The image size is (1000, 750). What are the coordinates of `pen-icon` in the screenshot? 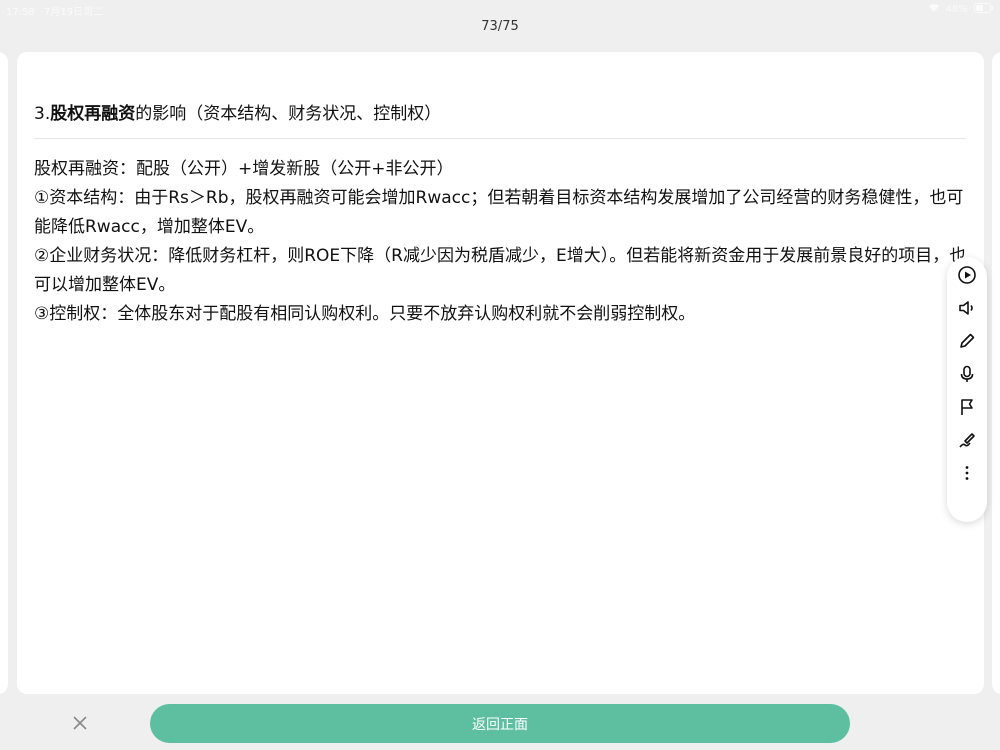 It's located at (967, 440).